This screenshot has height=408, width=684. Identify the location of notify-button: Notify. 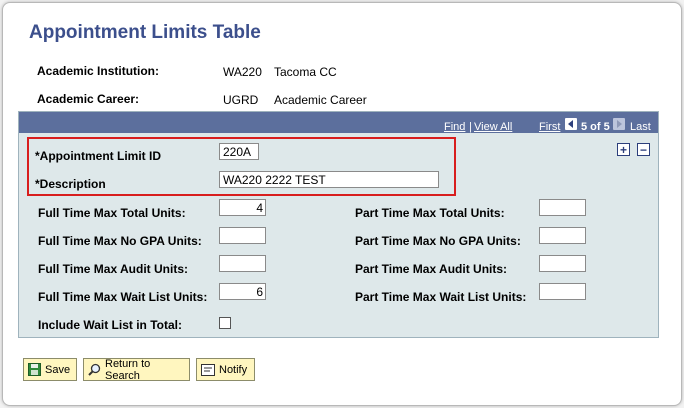
(225, 369).